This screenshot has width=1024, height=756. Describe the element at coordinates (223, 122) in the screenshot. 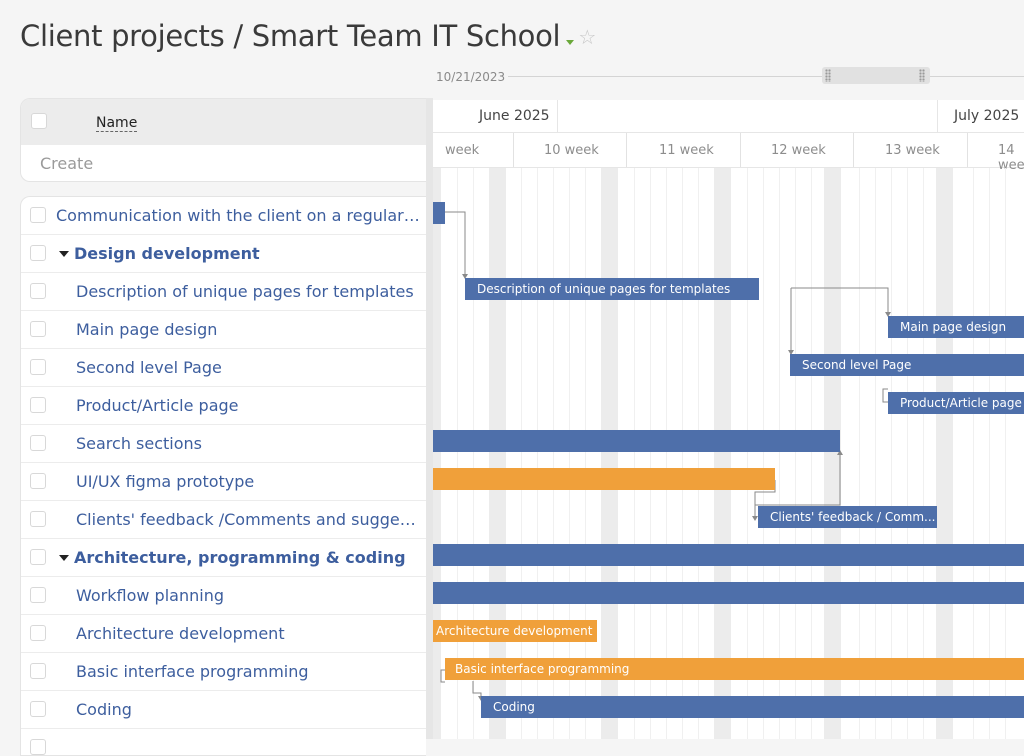

I see `column-header-row: Name` at that location.